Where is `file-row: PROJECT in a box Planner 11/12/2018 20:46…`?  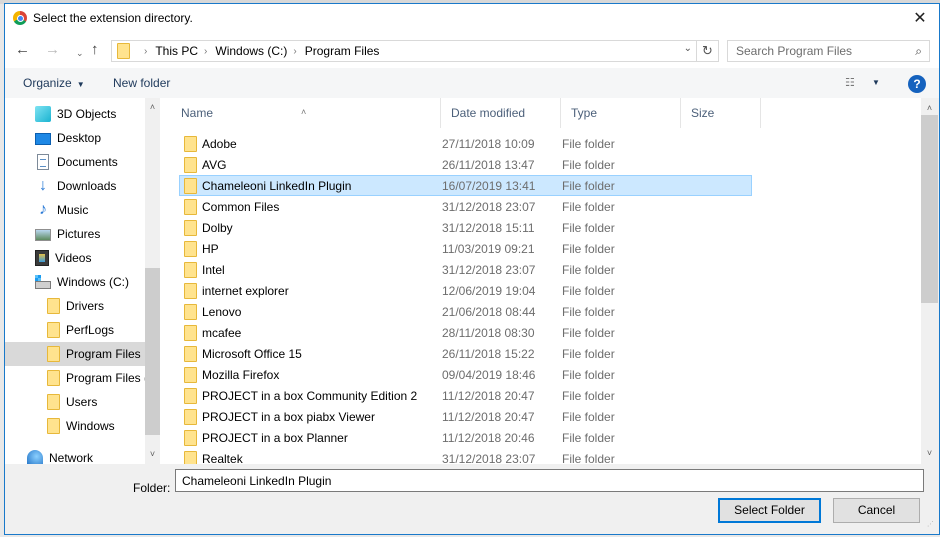
file-row: PROJECT in a box Planner 11/12/2018 20:46… is located at coordinates (465, 437).